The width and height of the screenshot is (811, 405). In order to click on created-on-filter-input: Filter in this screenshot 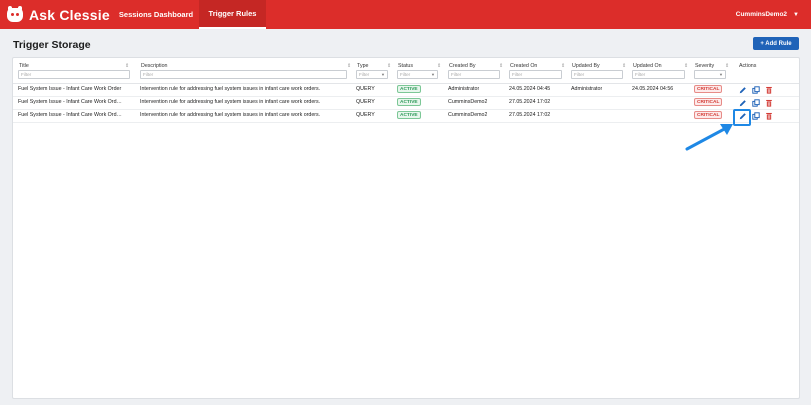, I will do `click(535, 74)`.